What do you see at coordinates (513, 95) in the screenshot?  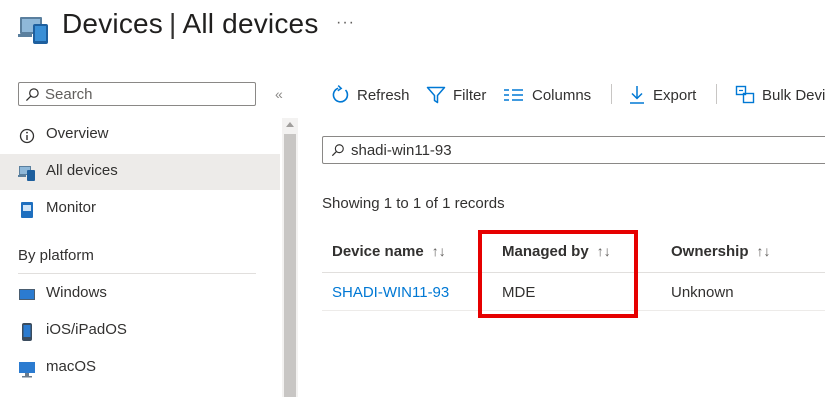 I see `columns-icon` at bounding box center [513, 95].